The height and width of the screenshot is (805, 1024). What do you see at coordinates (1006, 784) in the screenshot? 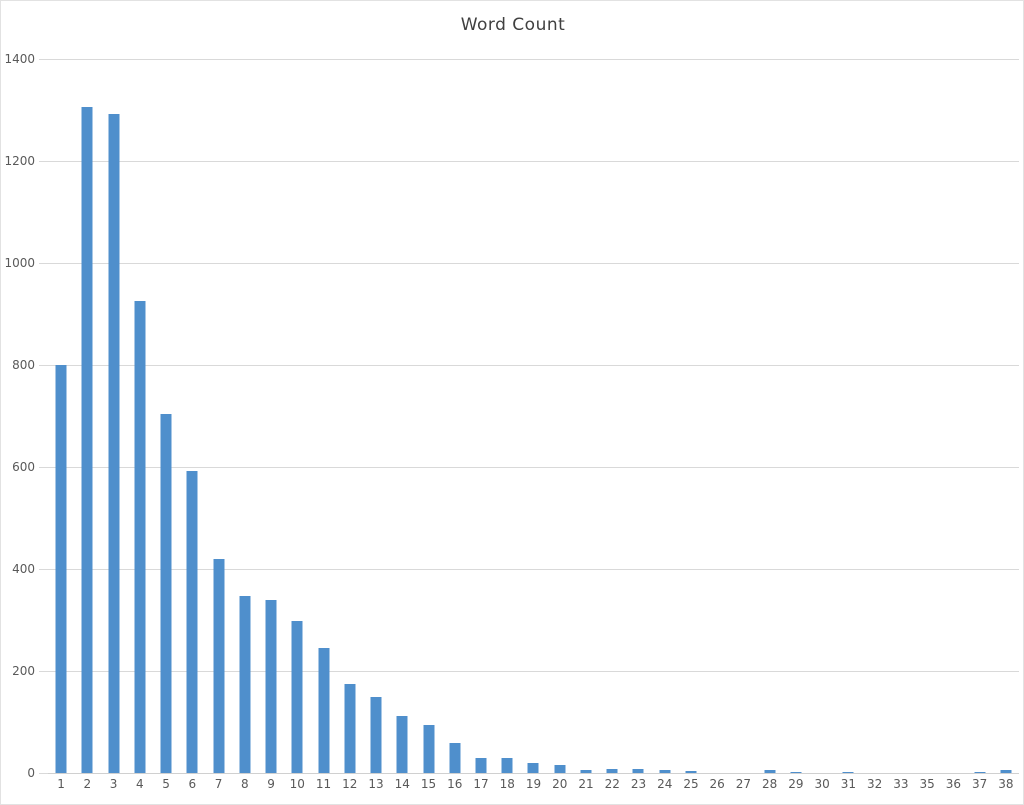
I see `x-tick-label: 38` at bounding box center [1006, 784].